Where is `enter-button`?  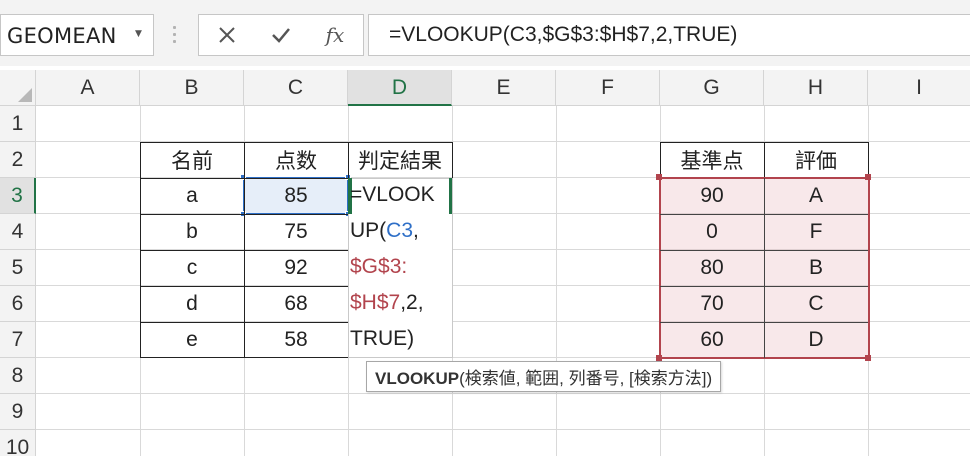 enter-button is located at coordinates (281, 35).